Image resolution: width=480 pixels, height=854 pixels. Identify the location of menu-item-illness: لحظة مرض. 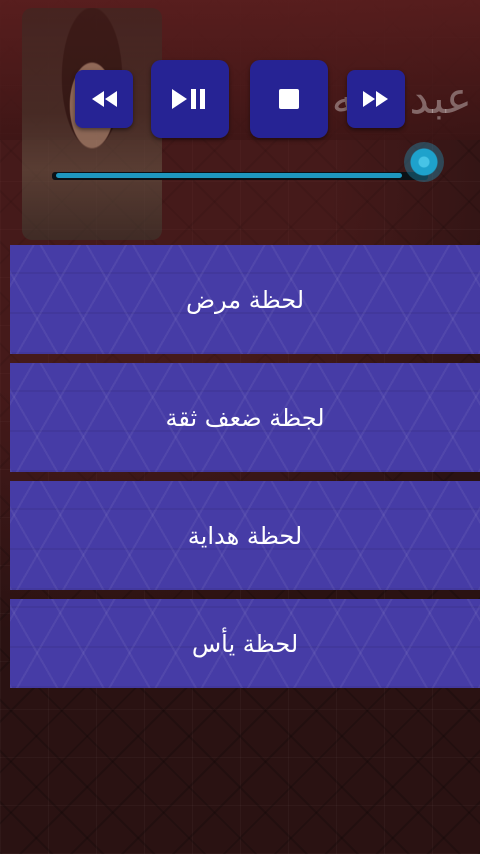
(245, 299).